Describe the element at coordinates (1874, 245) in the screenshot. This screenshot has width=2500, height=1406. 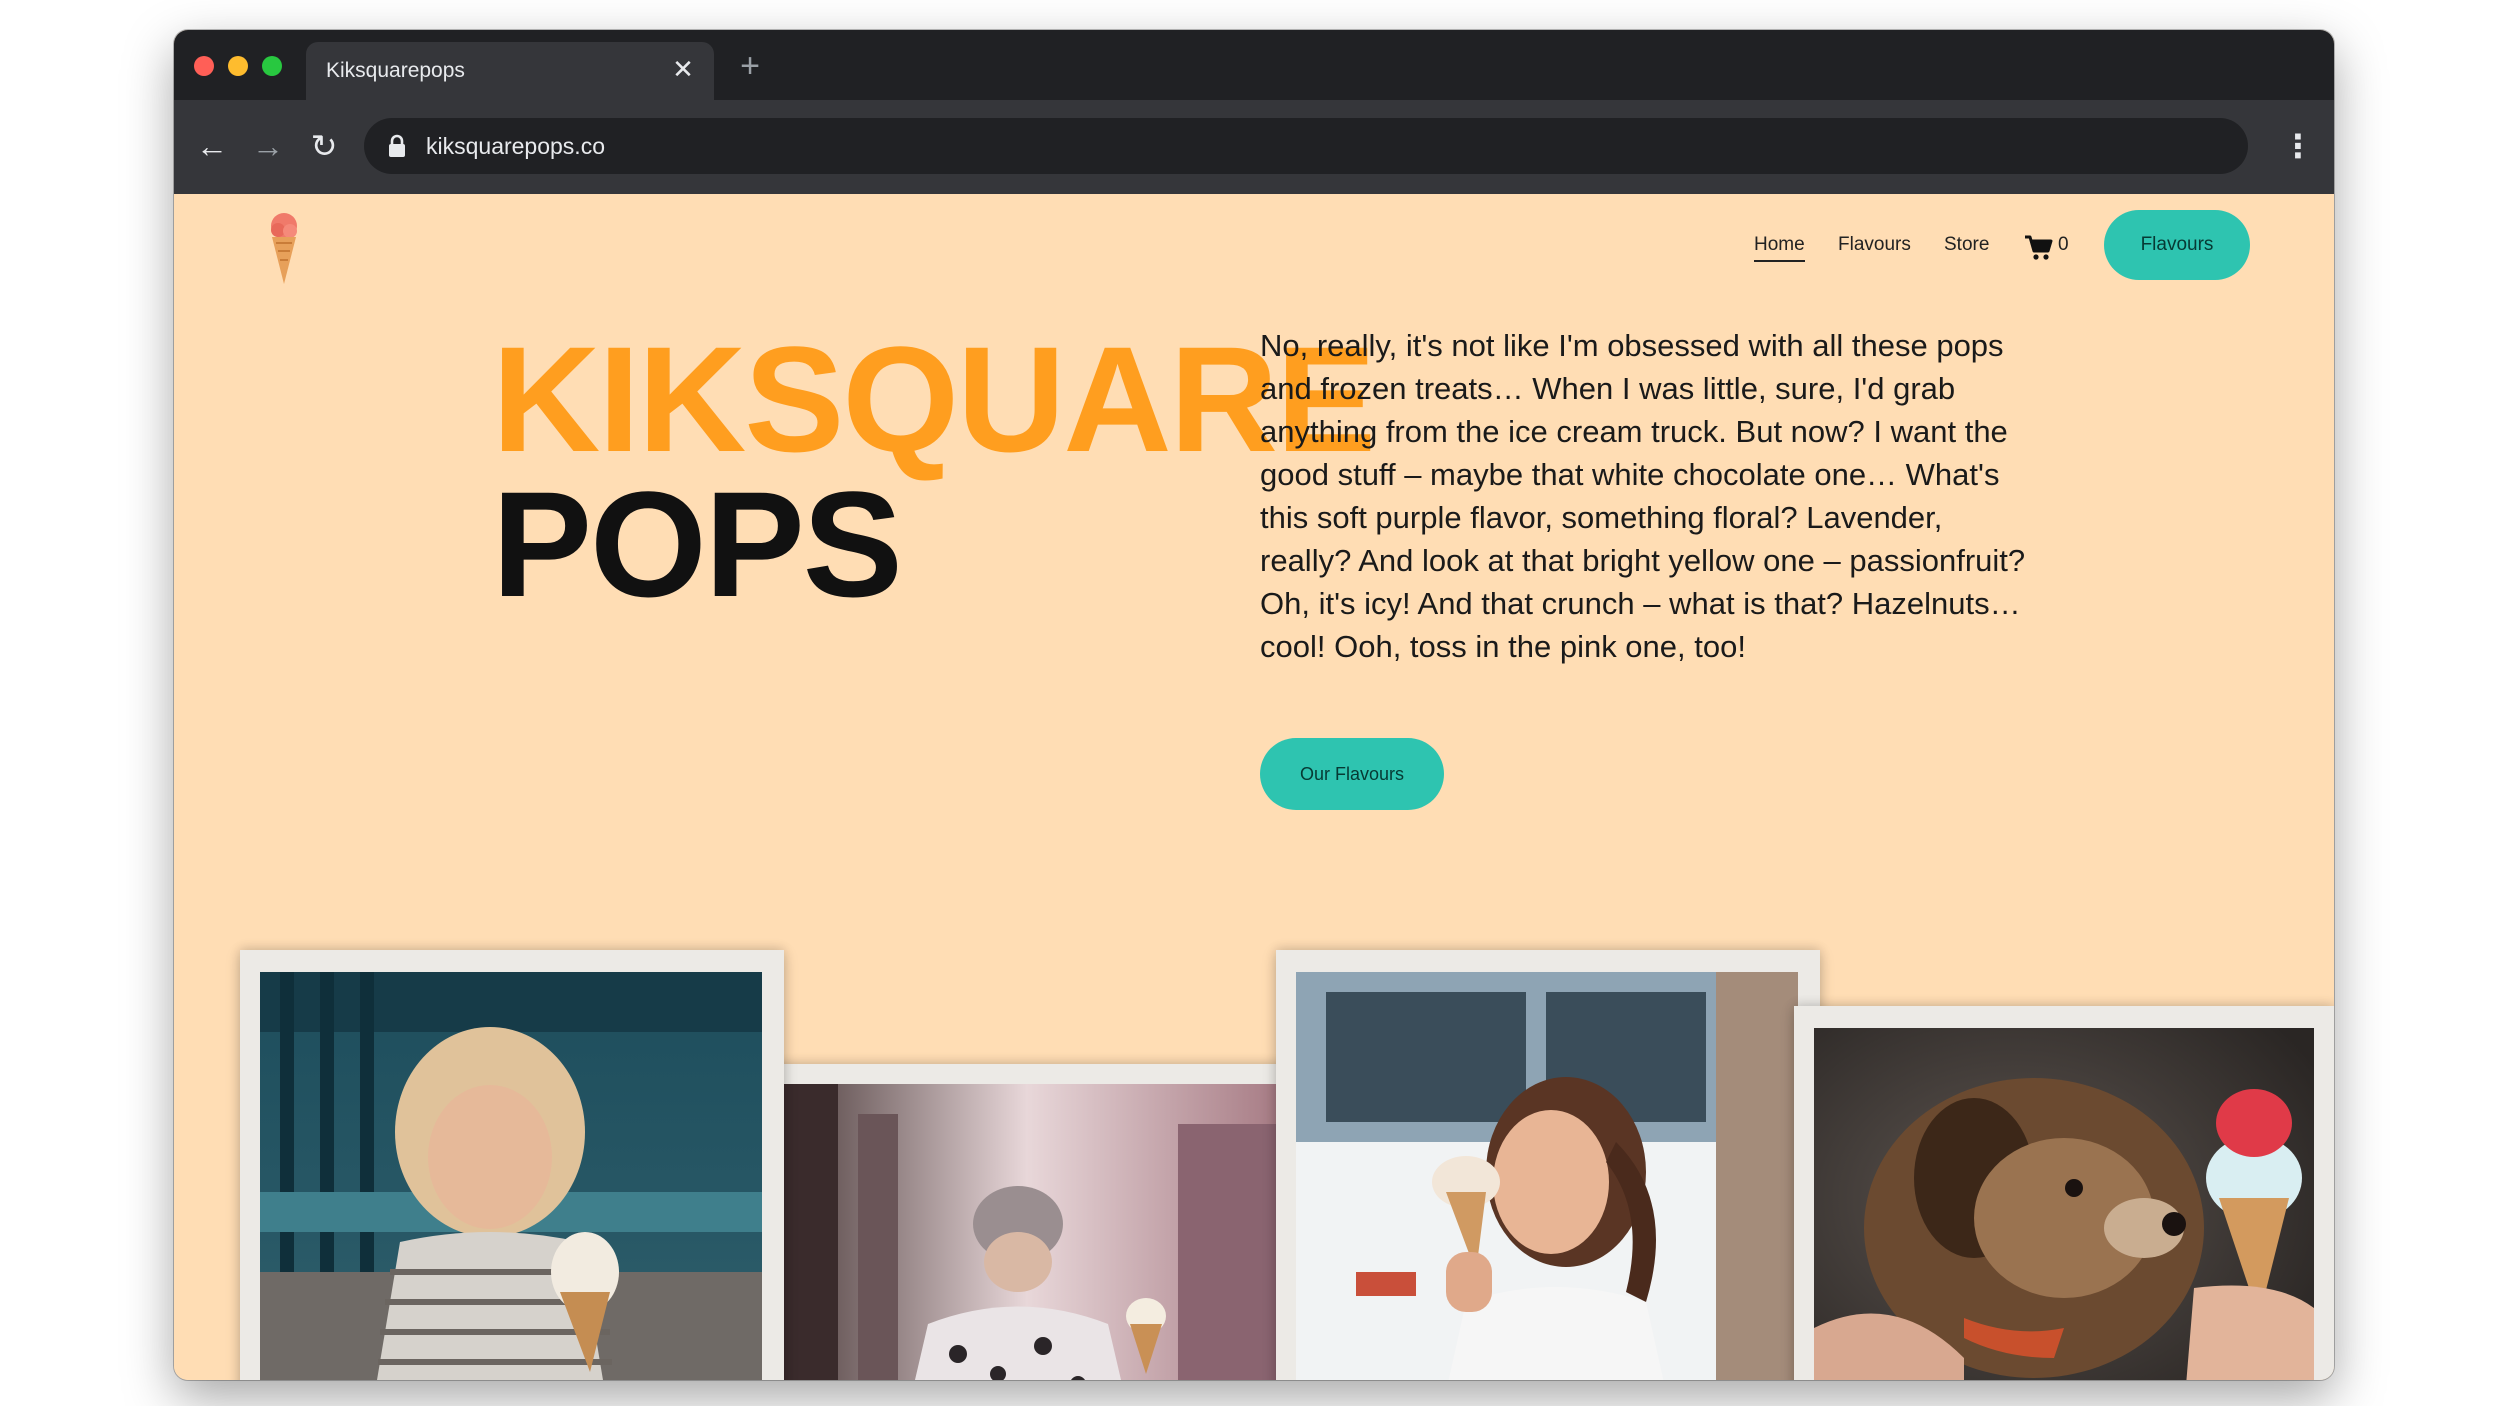
I see `nav-link-flavours: Flavours` at that location.